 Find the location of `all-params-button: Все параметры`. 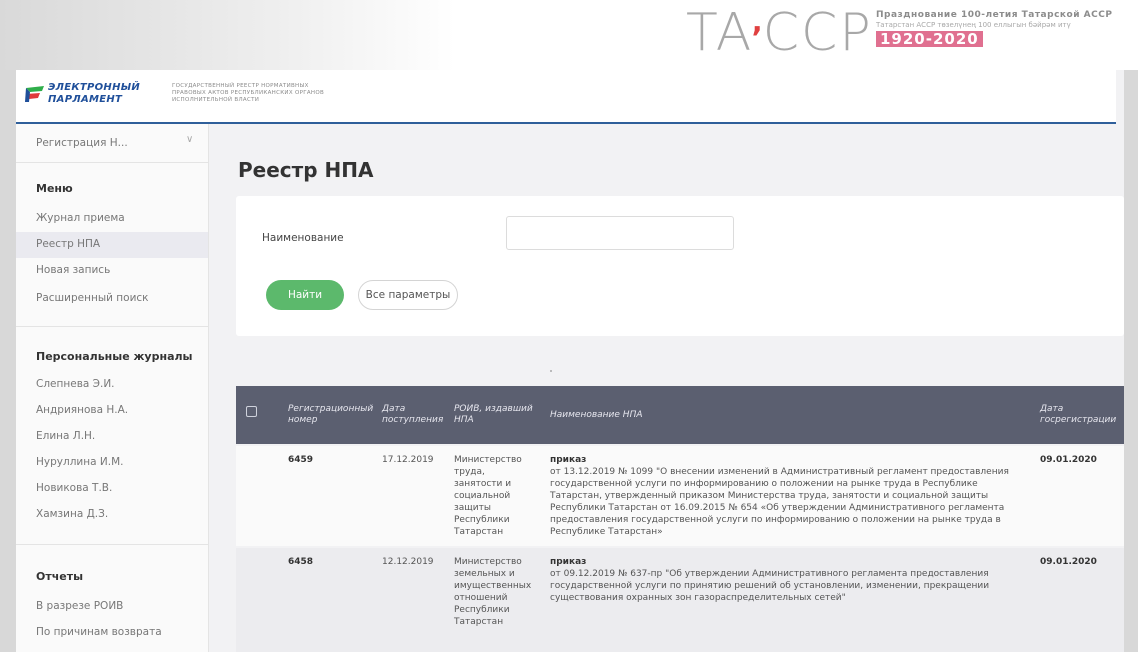

all-params-button: Все параметры is located at coordinates (408, 295).